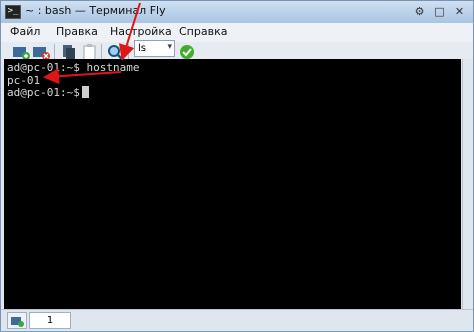 Image resolution: width=474 pixels, height=332 pixels. I want to click on menu-item-edit: Правка, so click(77, 31).